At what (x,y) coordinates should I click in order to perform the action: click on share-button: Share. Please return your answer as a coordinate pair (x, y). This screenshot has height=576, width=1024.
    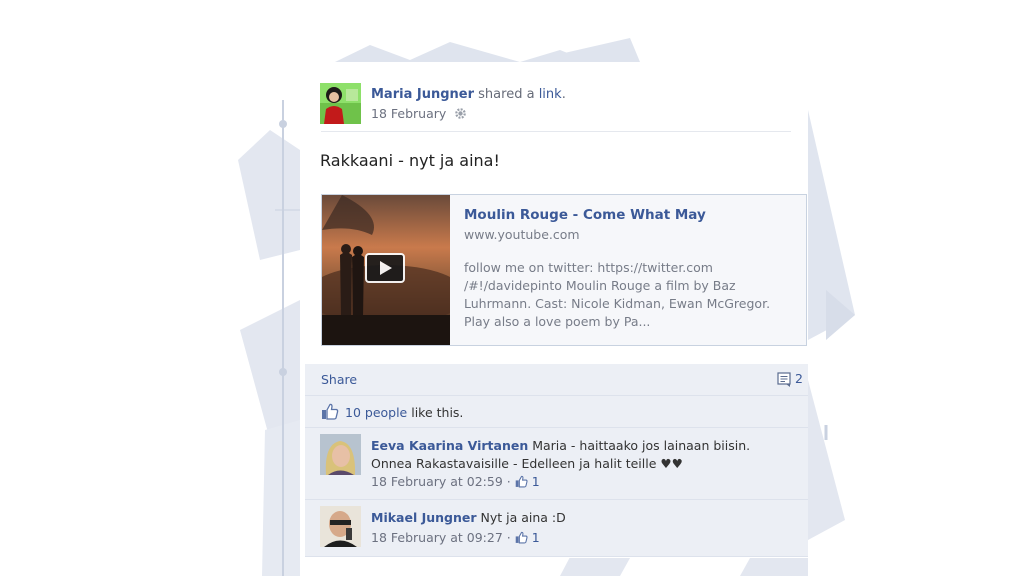
    Looking at the image, I should click on (339, 379).